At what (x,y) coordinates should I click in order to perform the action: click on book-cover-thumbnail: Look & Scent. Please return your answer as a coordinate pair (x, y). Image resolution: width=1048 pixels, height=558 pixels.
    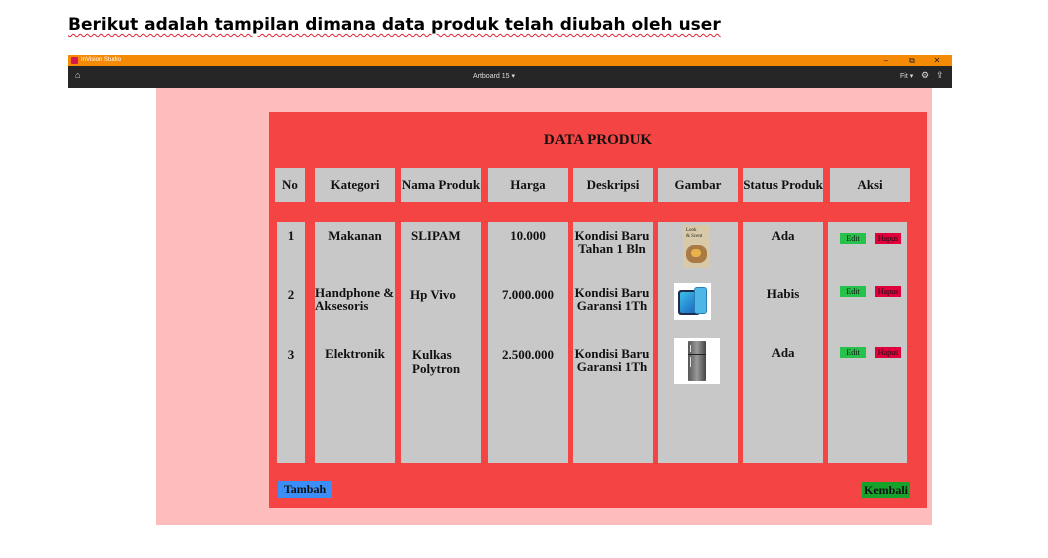
    Looking at the image, I should click on (696, 246).